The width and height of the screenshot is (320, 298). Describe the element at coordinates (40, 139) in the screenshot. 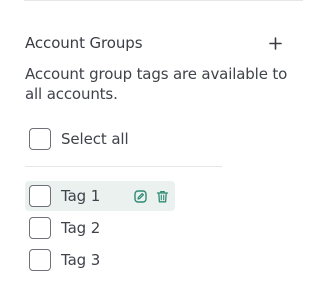

I see `select-all-checkbox` at that location.